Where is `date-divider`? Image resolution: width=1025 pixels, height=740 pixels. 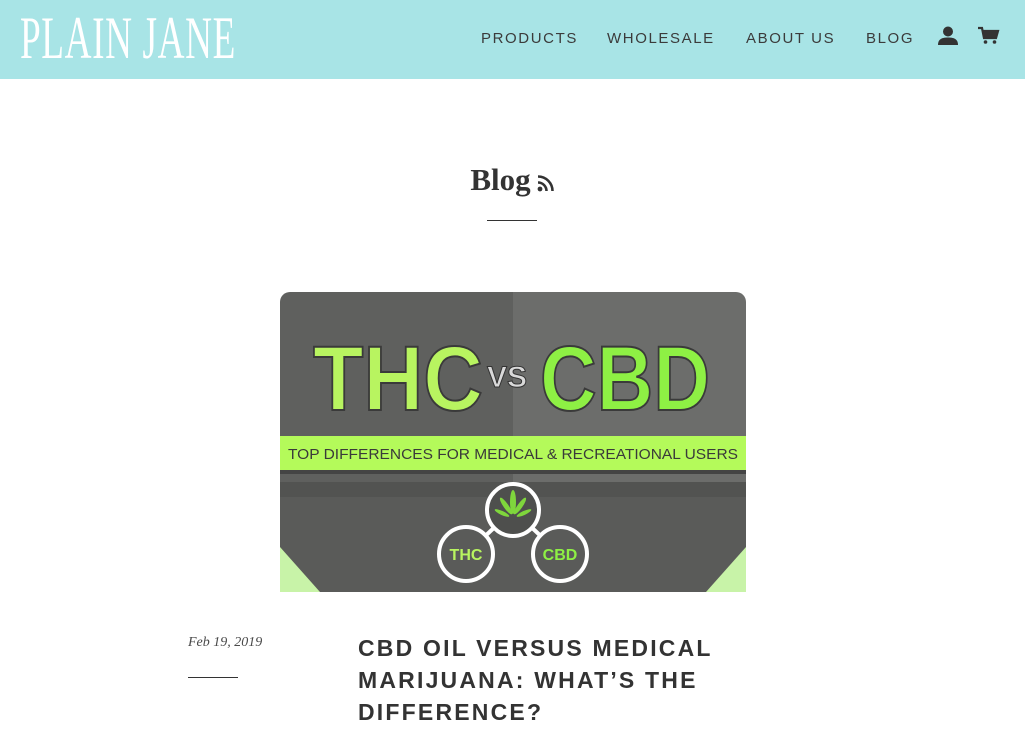 date-divider is located at coordinates (213, 677).